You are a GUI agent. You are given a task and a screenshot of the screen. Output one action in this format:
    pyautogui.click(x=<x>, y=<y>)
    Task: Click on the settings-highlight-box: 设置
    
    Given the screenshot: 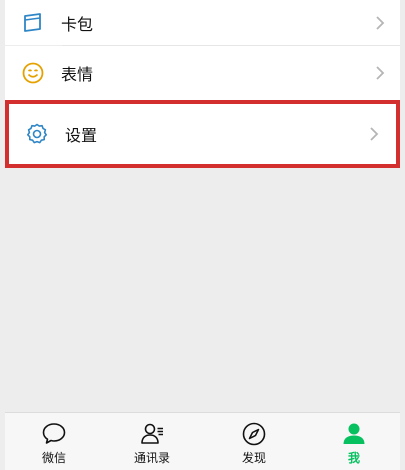 What is the action you would take?
    pyautogui.click(x=202, y=134)
    